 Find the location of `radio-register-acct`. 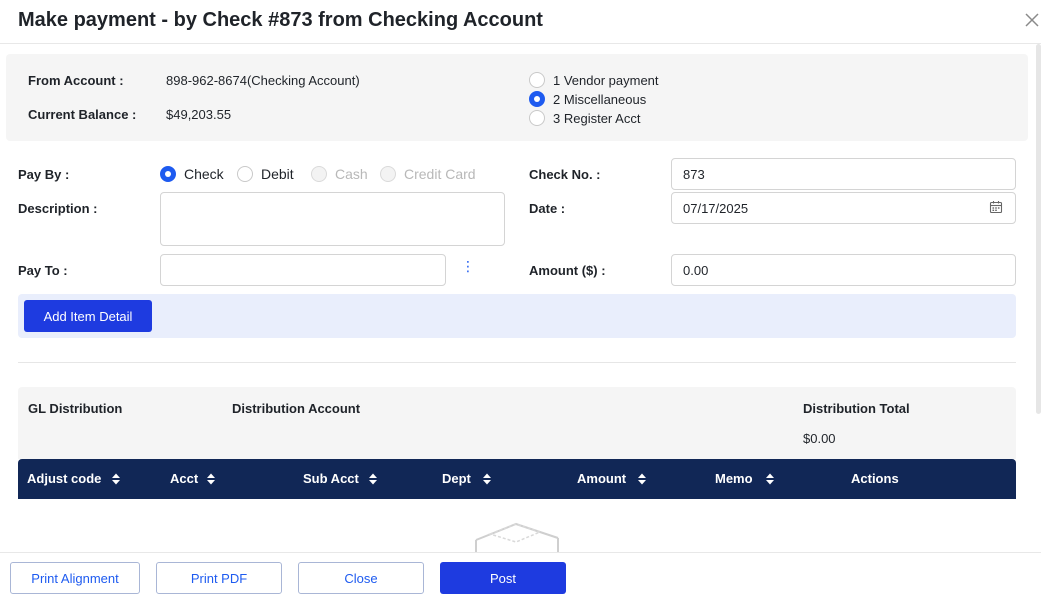

radio-register-acct is located at coordinates (537, 118).